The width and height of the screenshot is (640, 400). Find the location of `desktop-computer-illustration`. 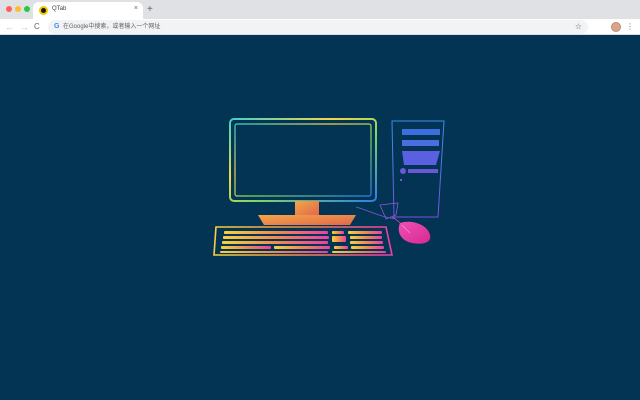

desktop-computer-illustration is located at coordinates (329, 187).